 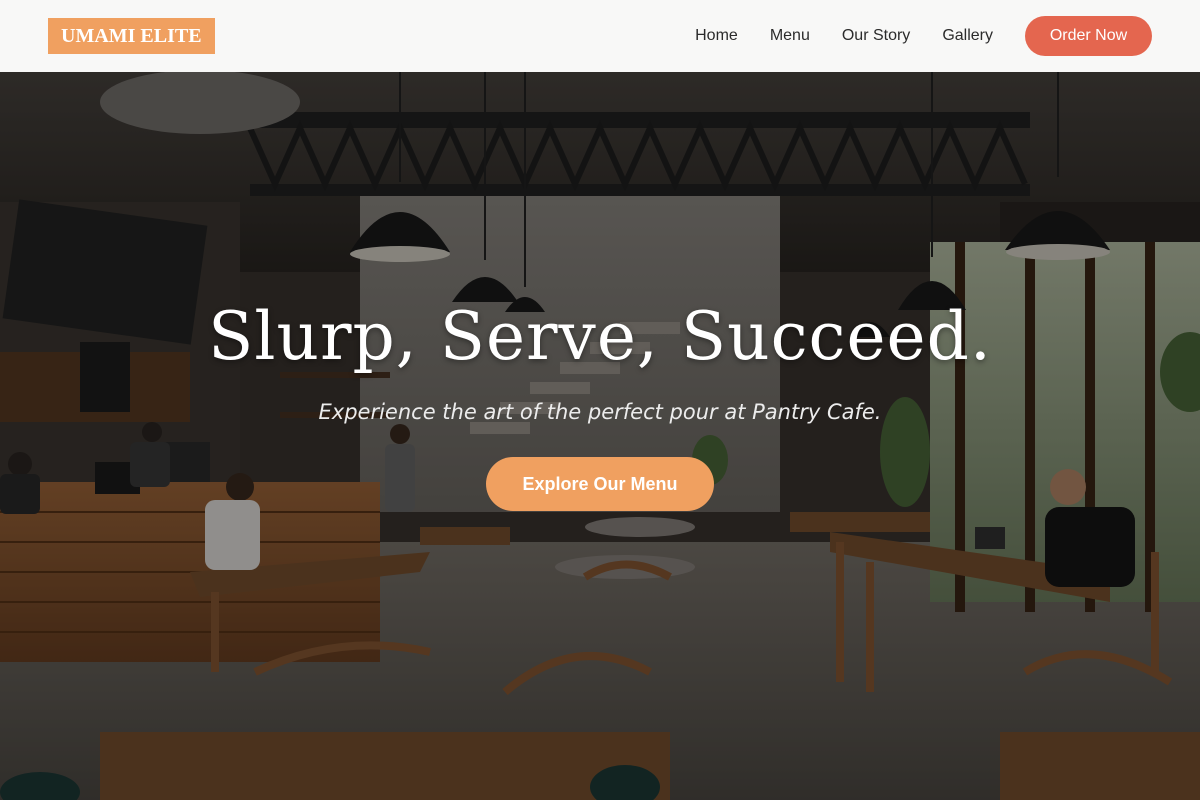 I want to click on logo-text: UMAMI ELITE, so click(x=131, y=35).